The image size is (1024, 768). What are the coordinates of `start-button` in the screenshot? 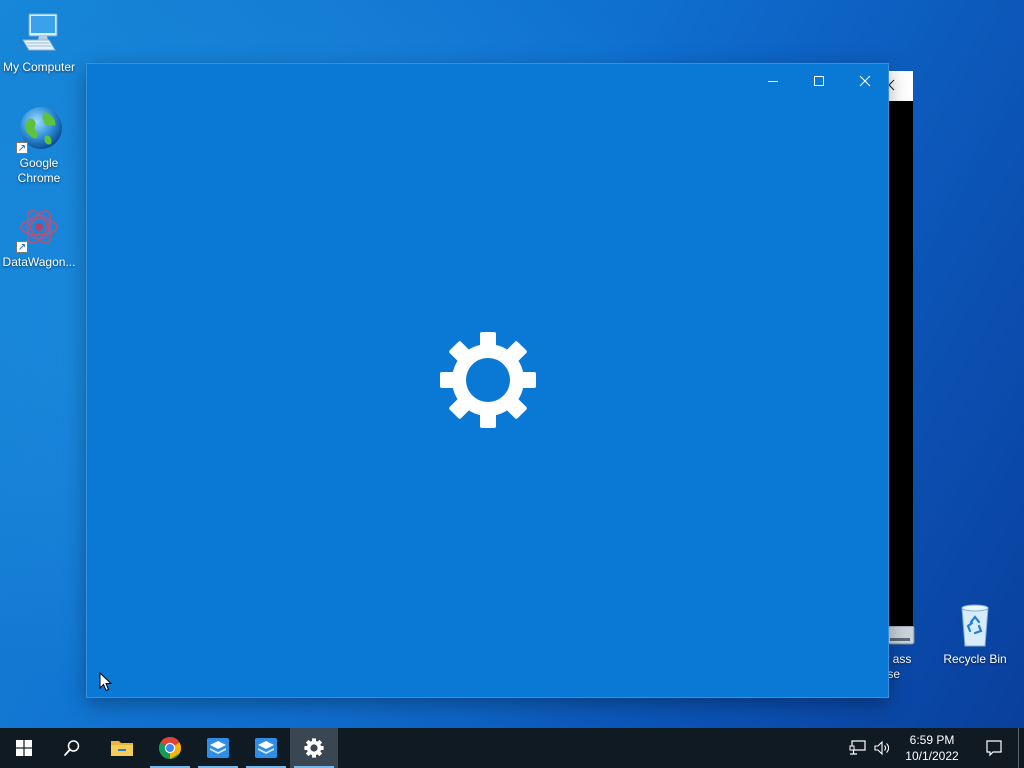 It's located at (24, 748).